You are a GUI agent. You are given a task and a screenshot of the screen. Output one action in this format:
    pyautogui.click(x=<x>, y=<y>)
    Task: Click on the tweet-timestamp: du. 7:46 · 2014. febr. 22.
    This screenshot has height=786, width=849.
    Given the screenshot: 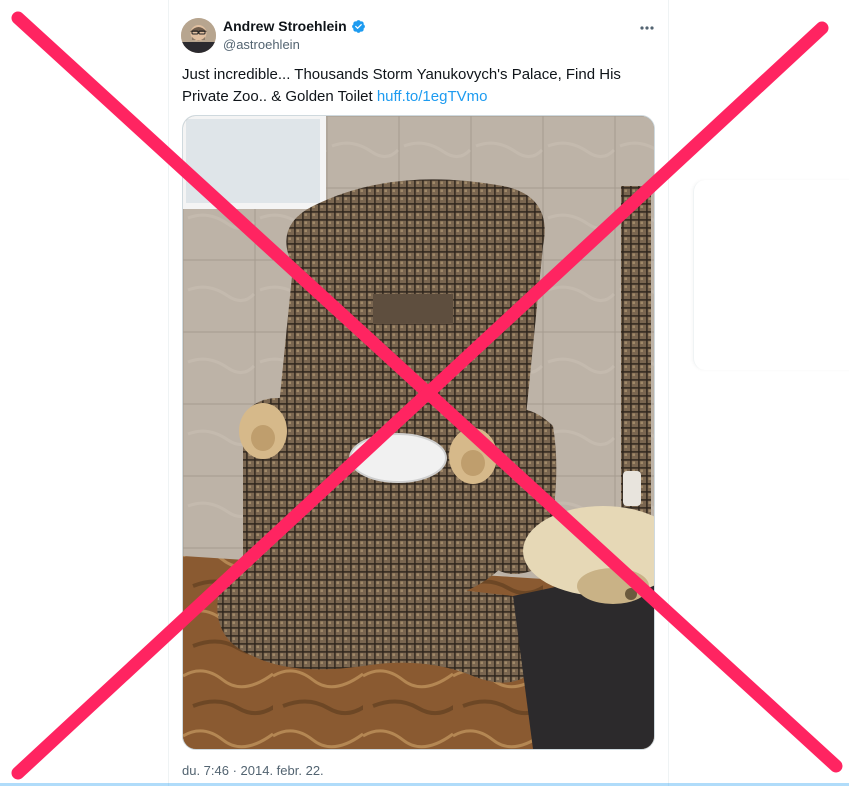 What is the action you would take?
    pyautogui.click(x=253, y=770)
    